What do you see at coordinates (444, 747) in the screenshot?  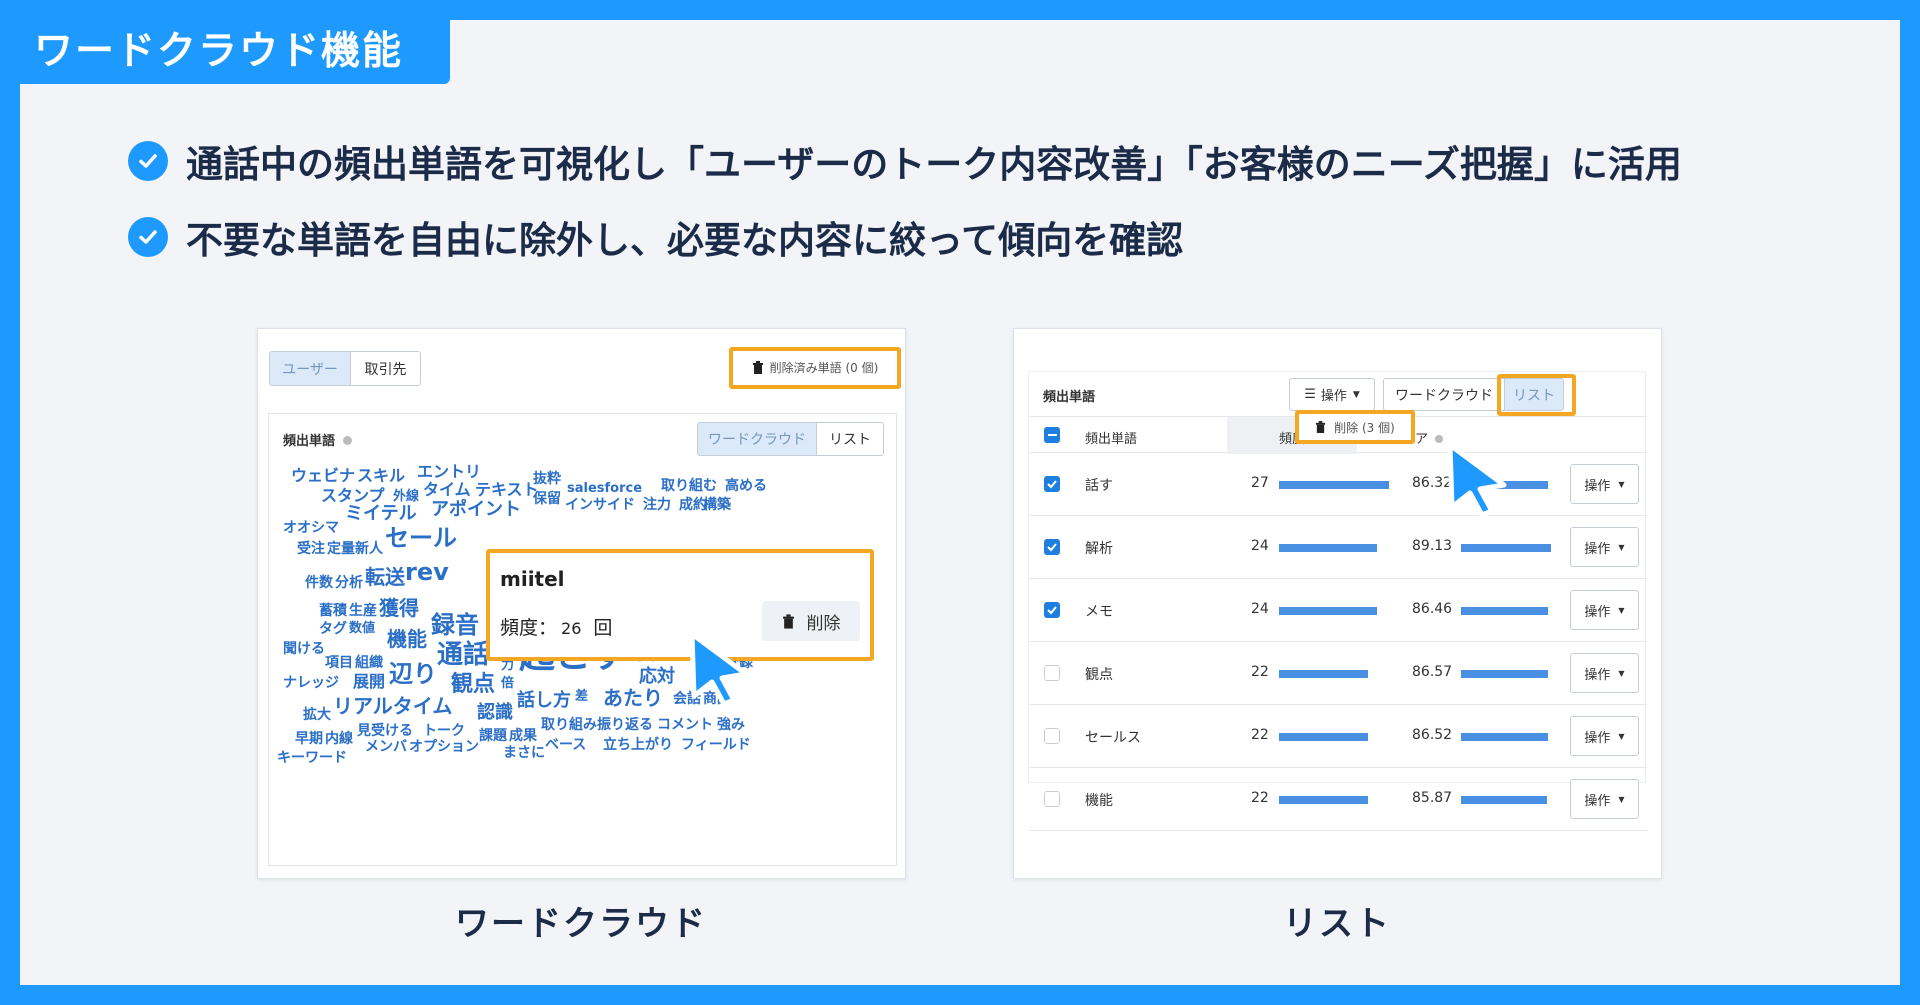 I see `word-cloud-word: オプション` at bounding box center [444, 747].